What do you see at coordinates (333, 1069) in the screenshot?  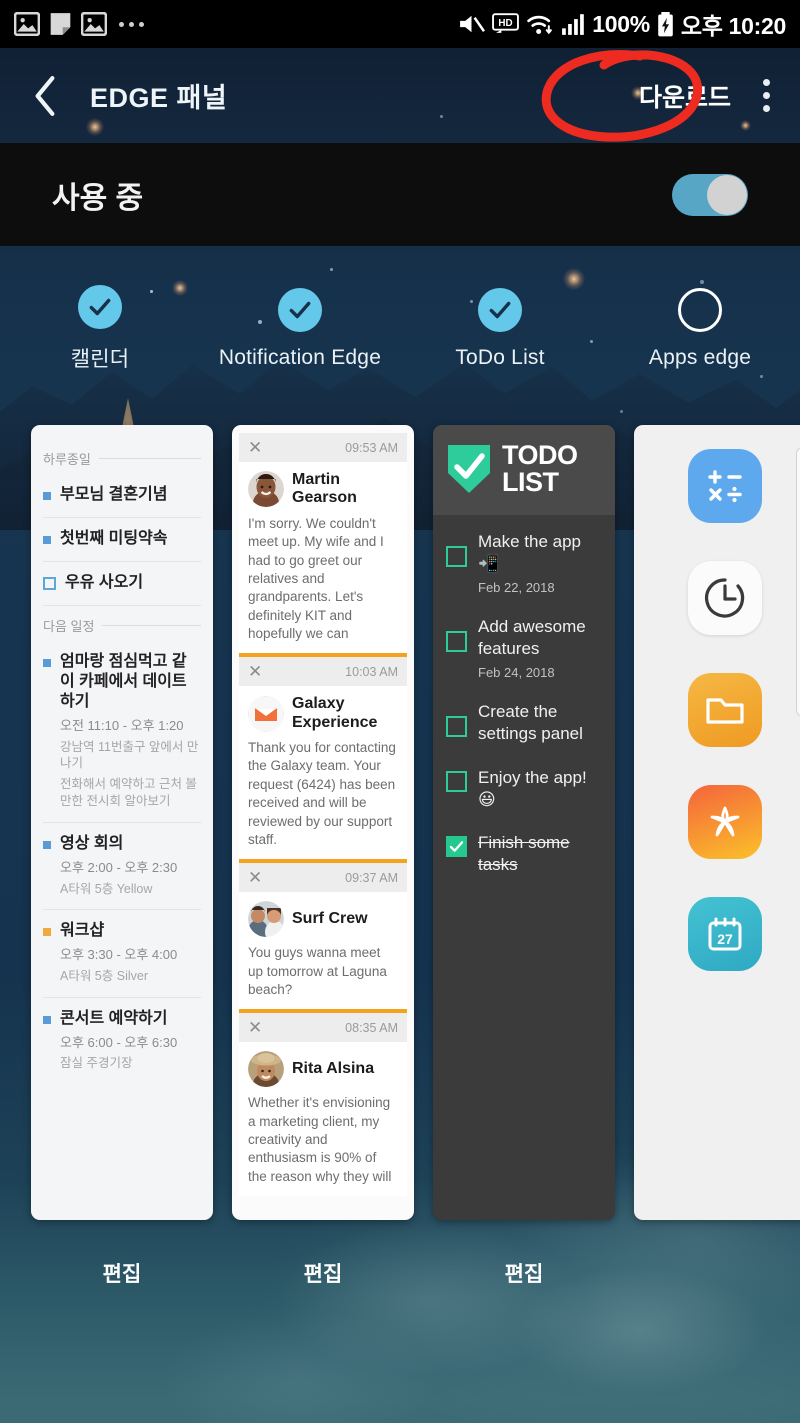 I see `notification-sender: Rita Alsina` at bounding box center [333, 1069].